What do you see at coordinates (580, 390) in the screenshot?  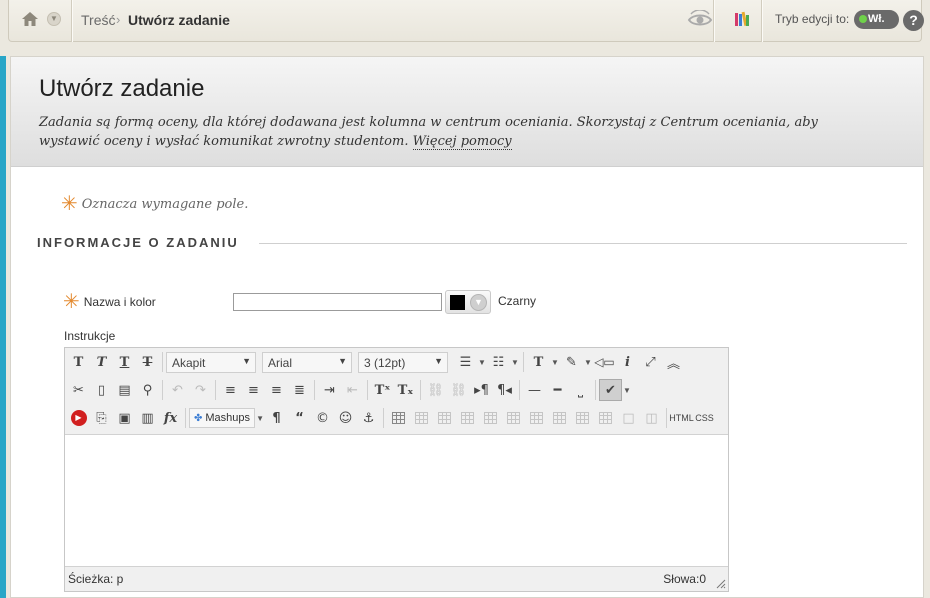 I see `nonbreaking-space-icon: ⎵` at bounding box center [580, 390].